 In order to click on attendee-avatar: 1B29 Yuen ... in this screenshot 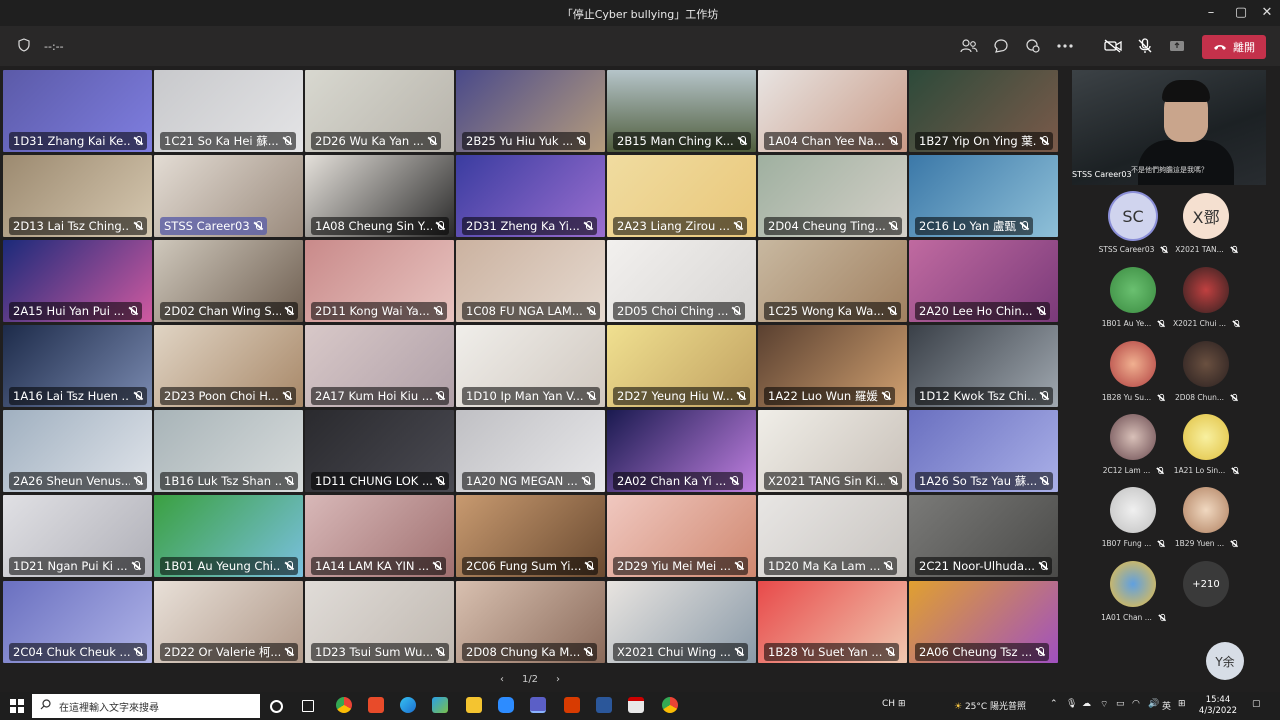, I will do `click(1206, 517)`.